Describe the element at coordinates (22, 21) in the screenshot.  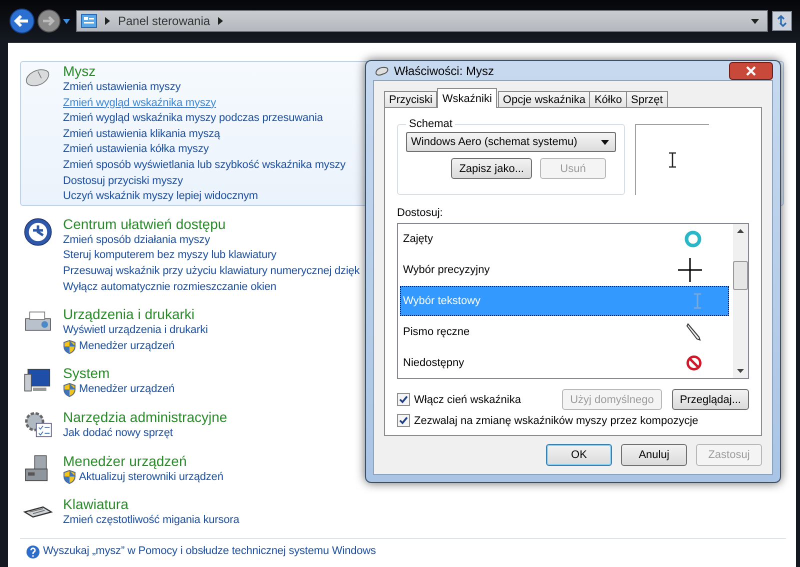
I see `back-button` at that location.